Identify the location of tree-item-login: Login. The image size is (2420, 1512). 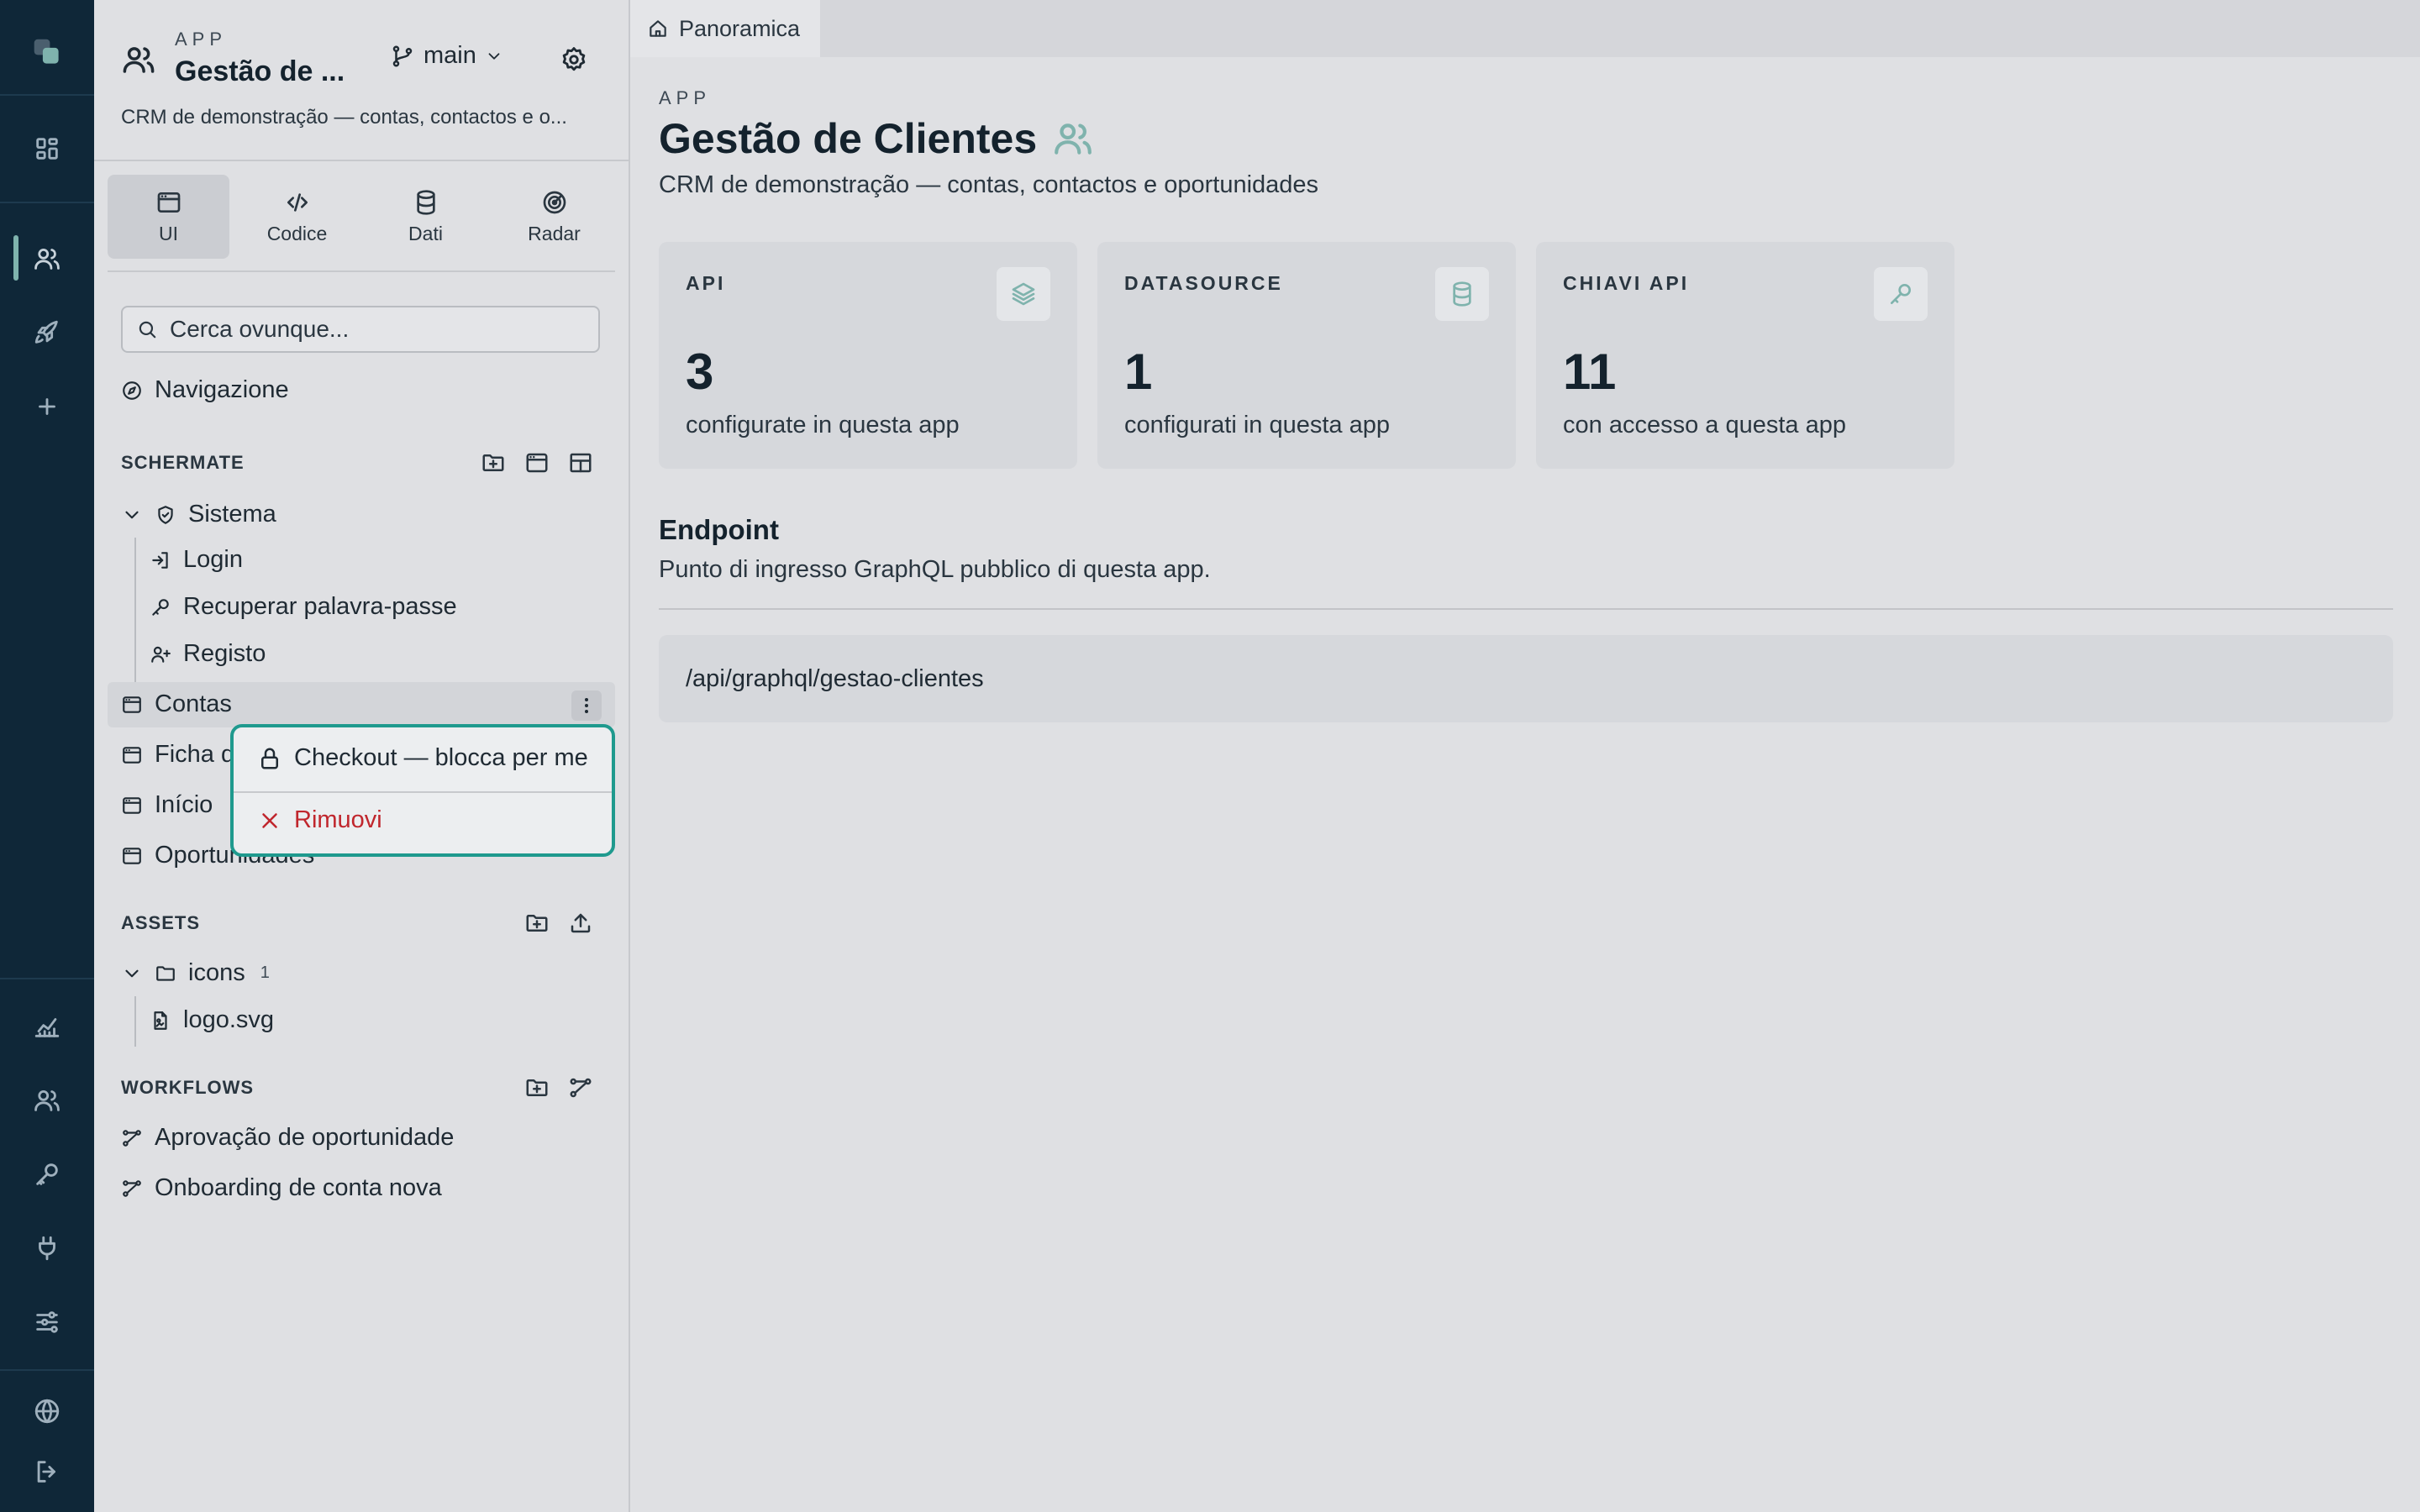
(196, 560).